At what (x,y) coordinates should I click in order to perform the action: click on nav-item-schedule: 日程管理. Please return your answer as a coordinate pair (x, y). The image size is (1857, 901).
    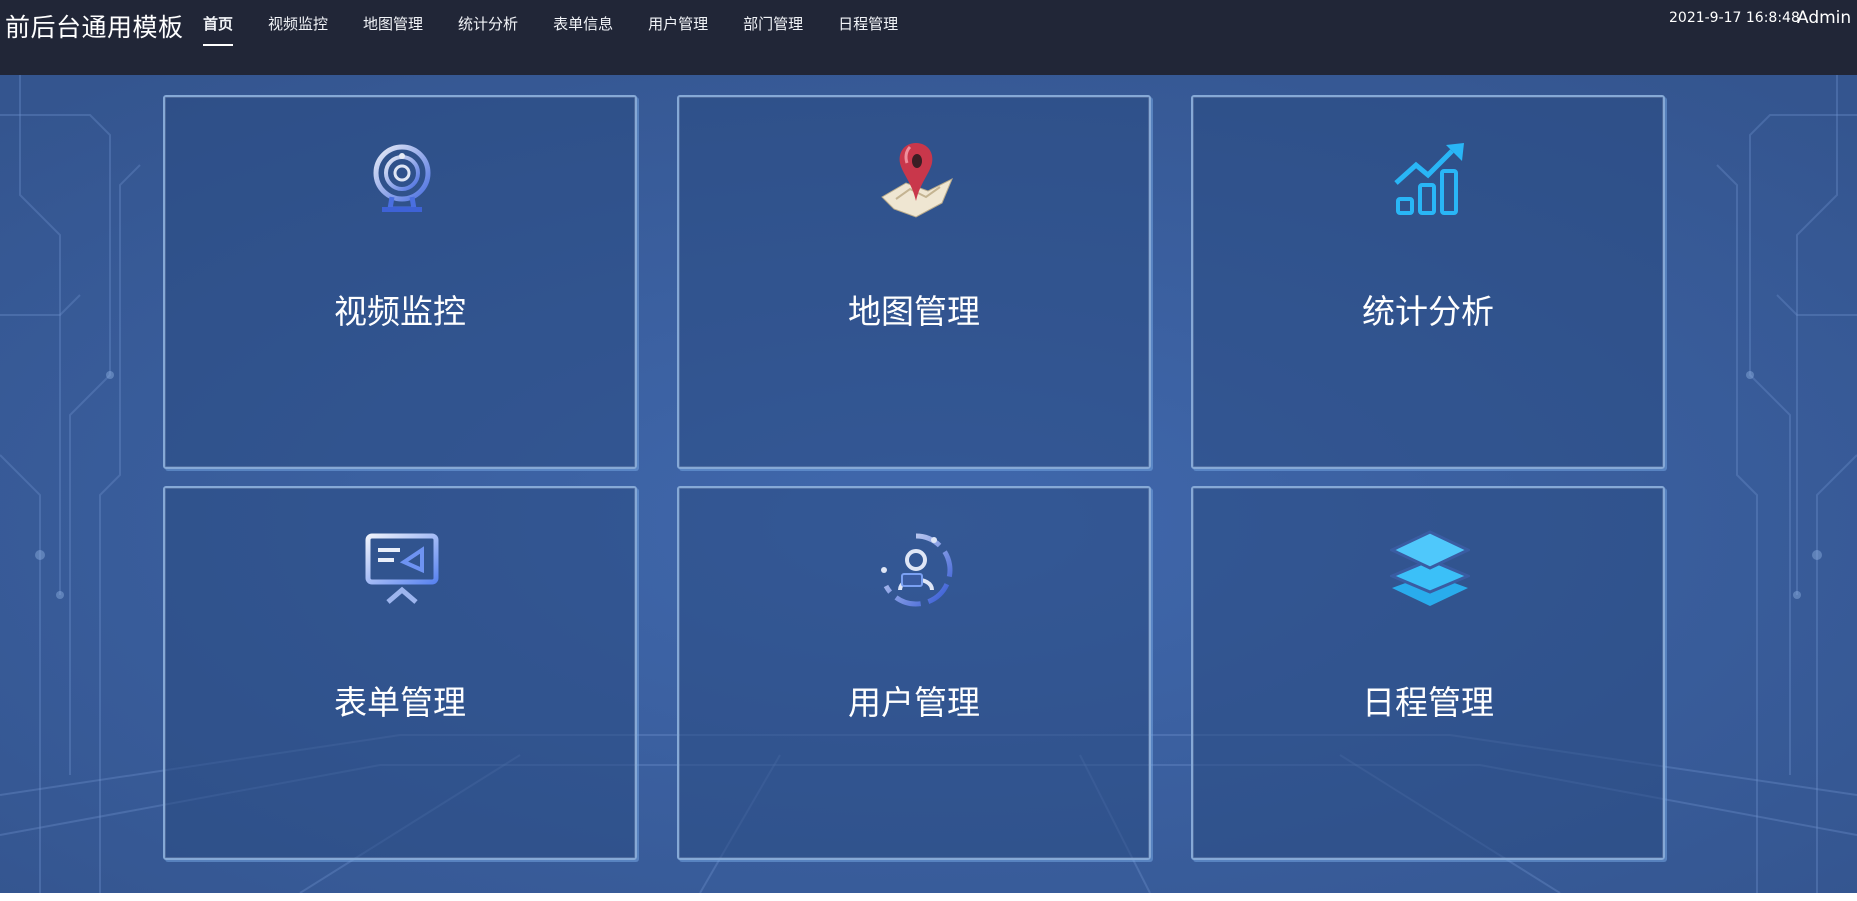
    Looking at the image, I should click on (868, 23).